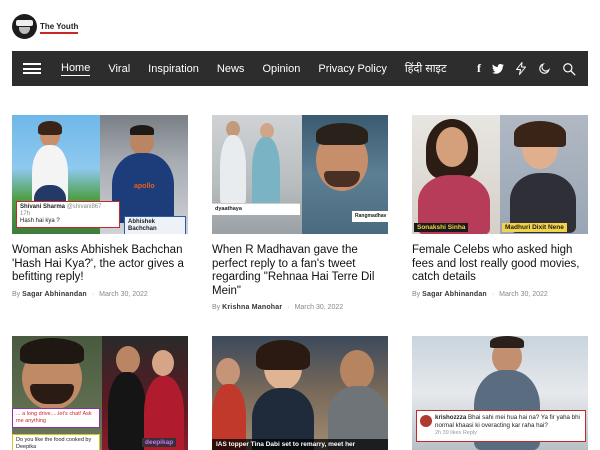  What do you see at coordinates (252, 307) in the screenshot?
I see `author-link: Krishna Manohar` at bounding box center [252, 307].